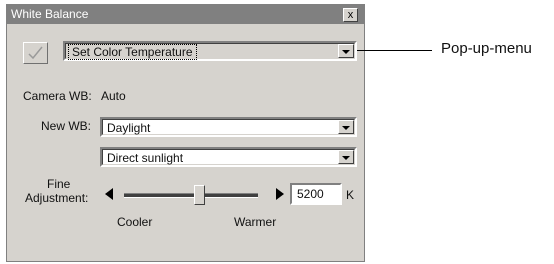 The height and width of the screenshot is (264, 554). I want to click on fine-adjustment-slider-thumb, so click(199, 195).